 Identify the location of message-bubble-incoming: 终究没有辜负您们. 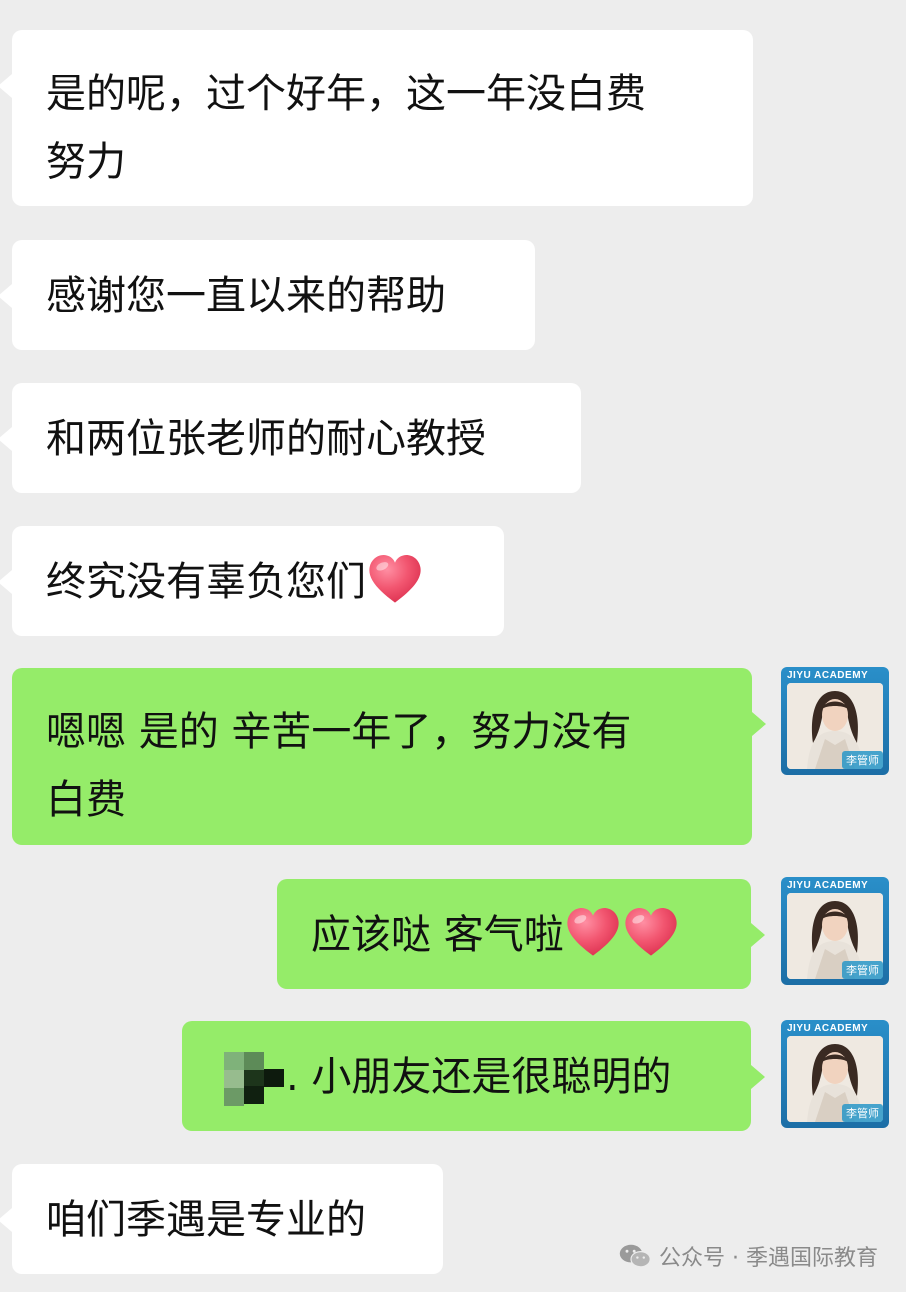
(252, 581).